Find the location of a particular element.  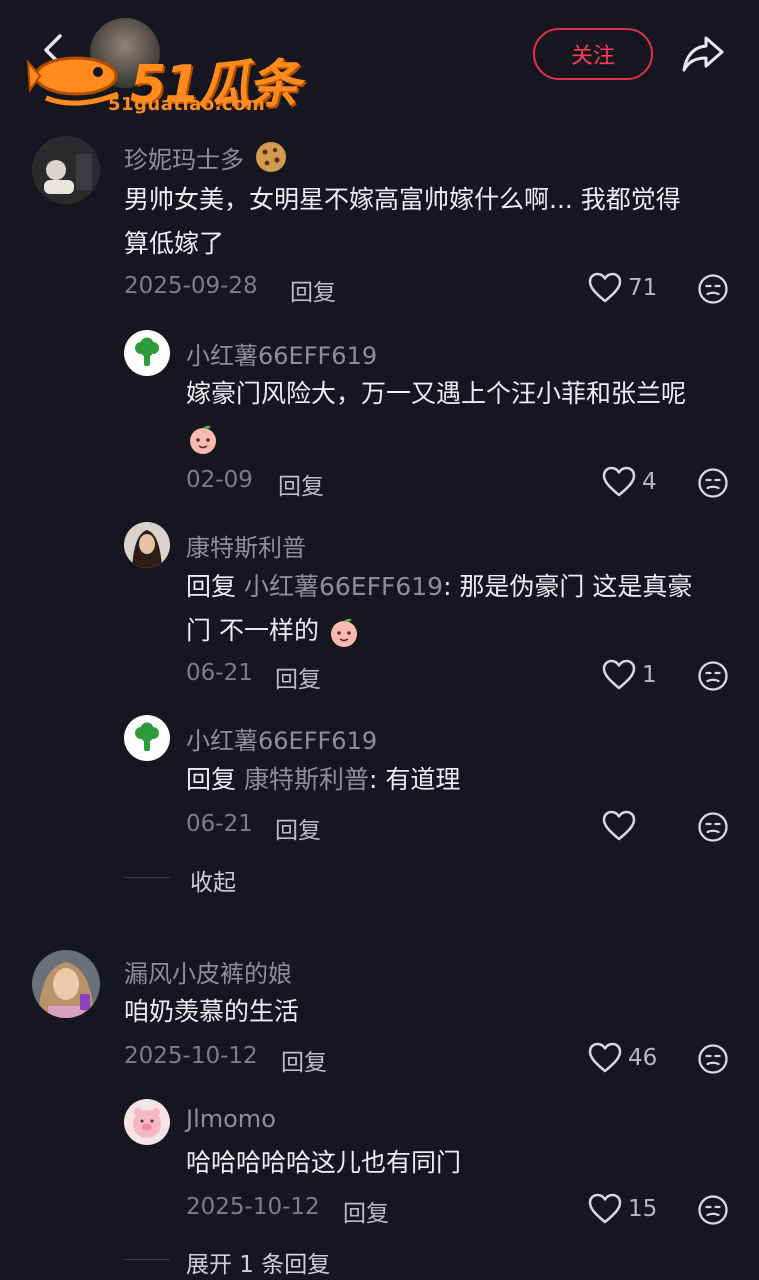

expand-divider is located at coordinates (147, 1259).